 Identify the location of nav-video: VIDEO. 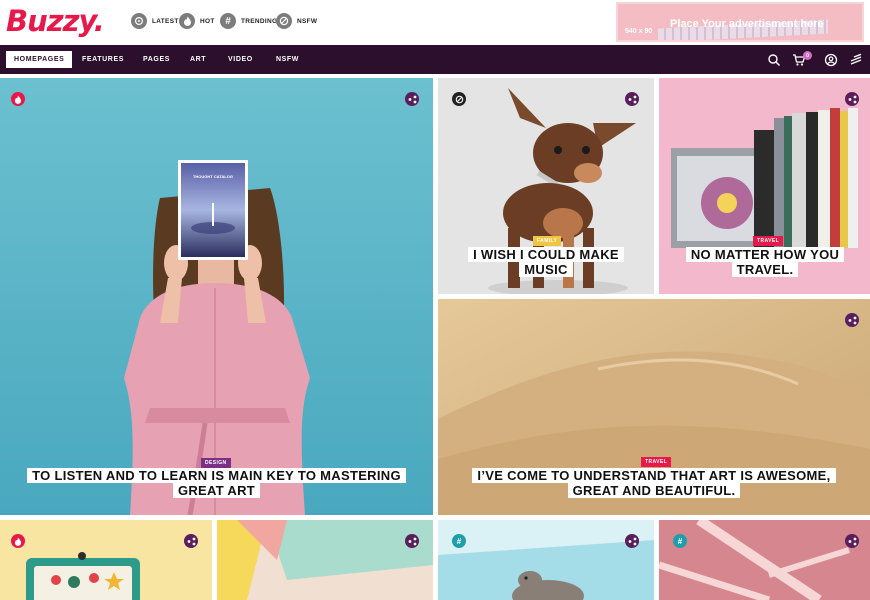
(240, 59).